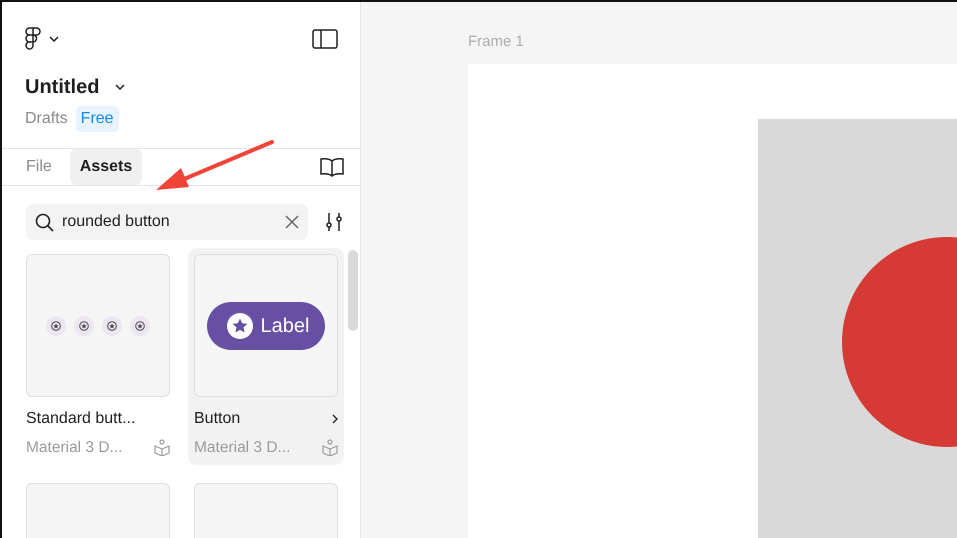 This screenshot has height=538, width=957. What do you see at coordinates (334, 222) in the screenshot?
I see `filter-icon` at bounding box center [334, 222].